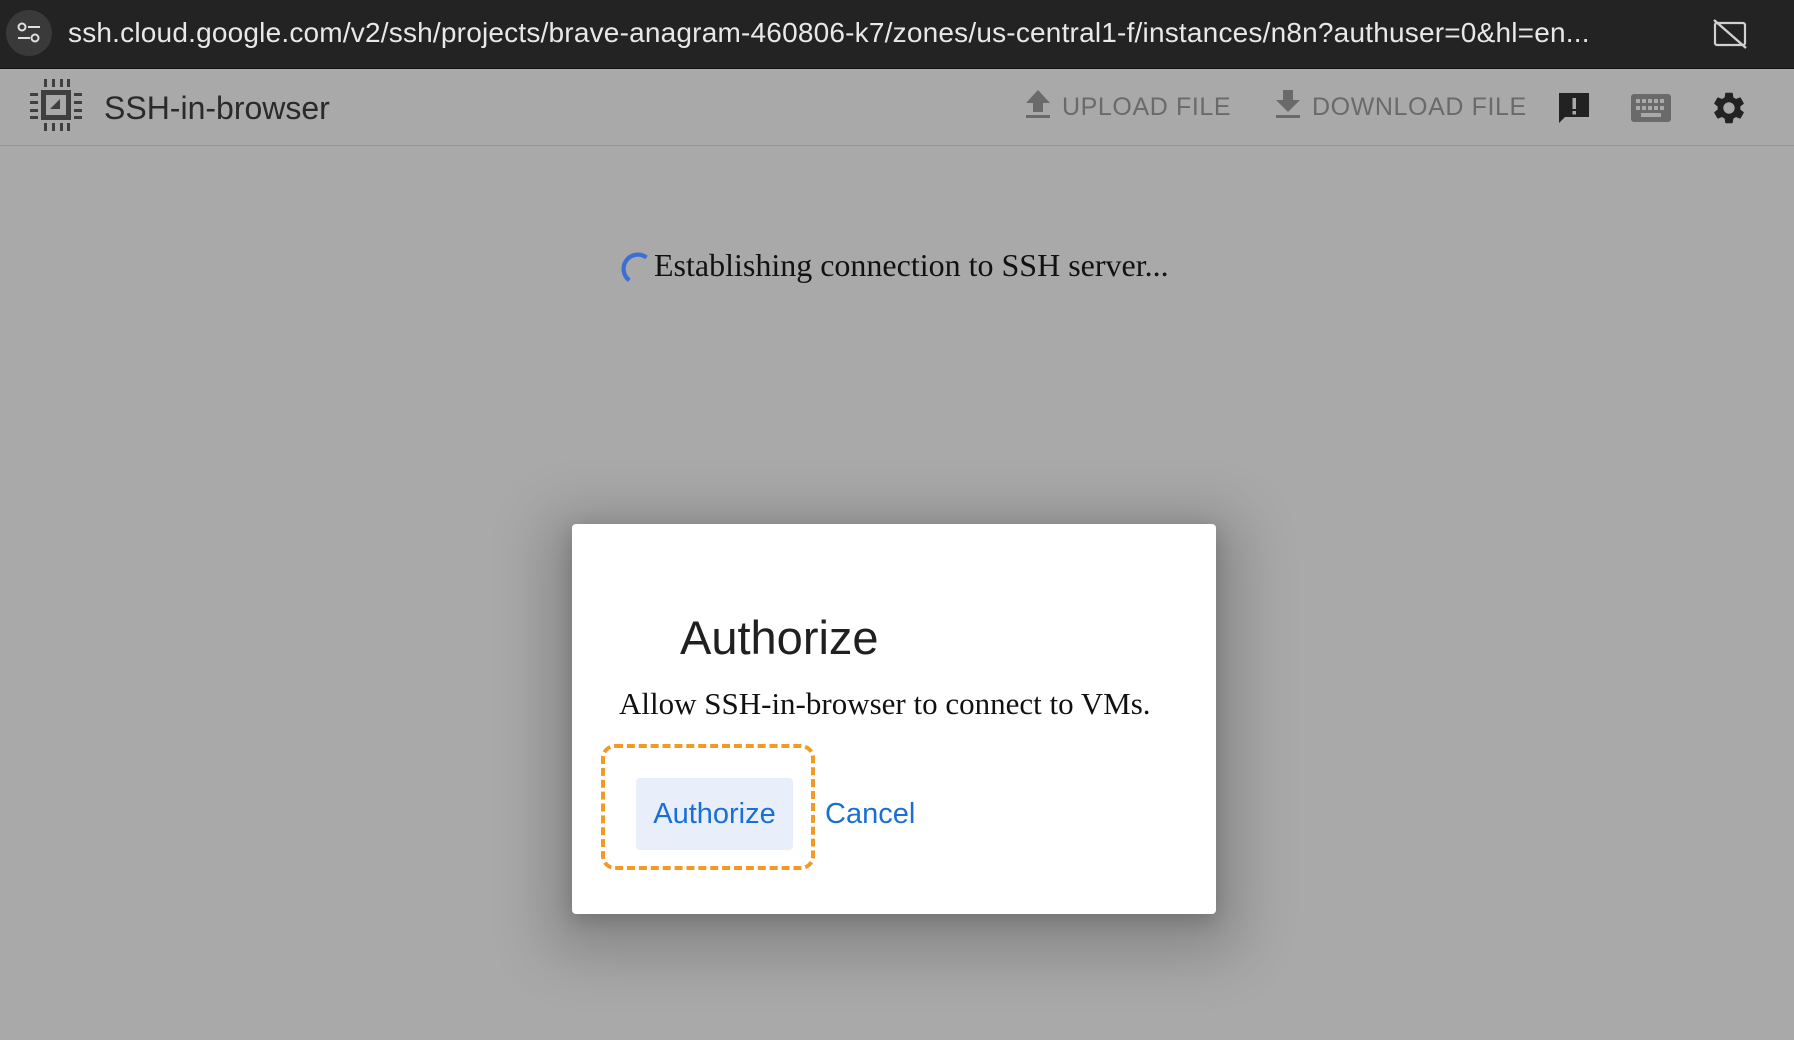 This screenshot has width=1794, height=1040. Describe the element at coordinates (1574, 110) in the screenshot. I see `feedback-icon` at that location.